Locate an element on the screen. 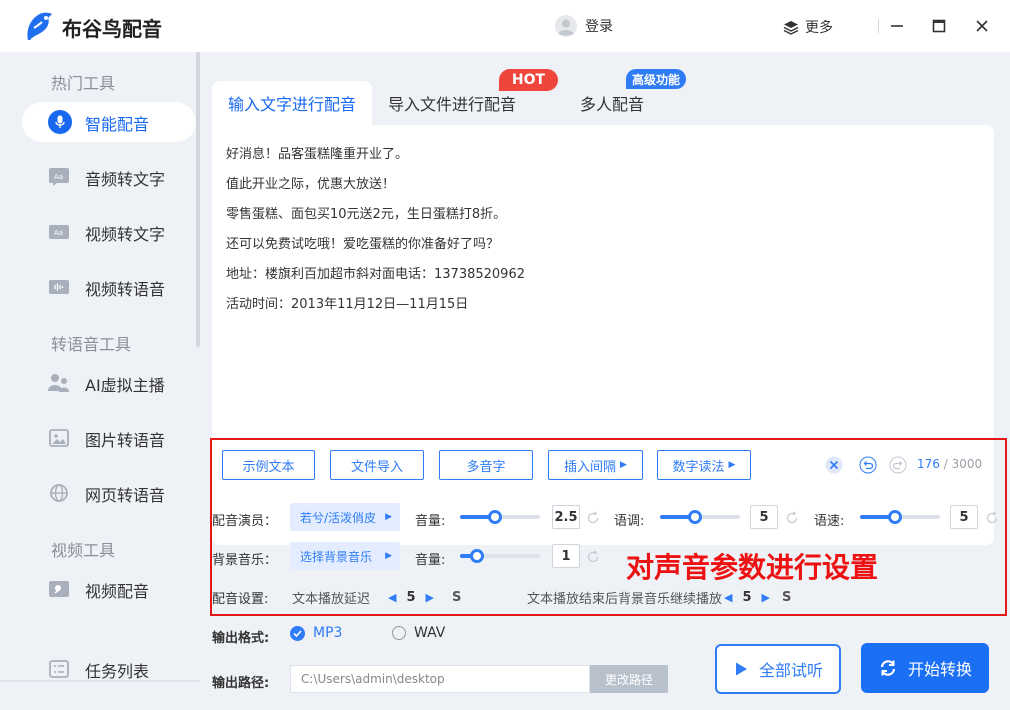 The height and width of the screenshot is (710, 1010). more-label: 更多 is located at coordinates (819, 28).